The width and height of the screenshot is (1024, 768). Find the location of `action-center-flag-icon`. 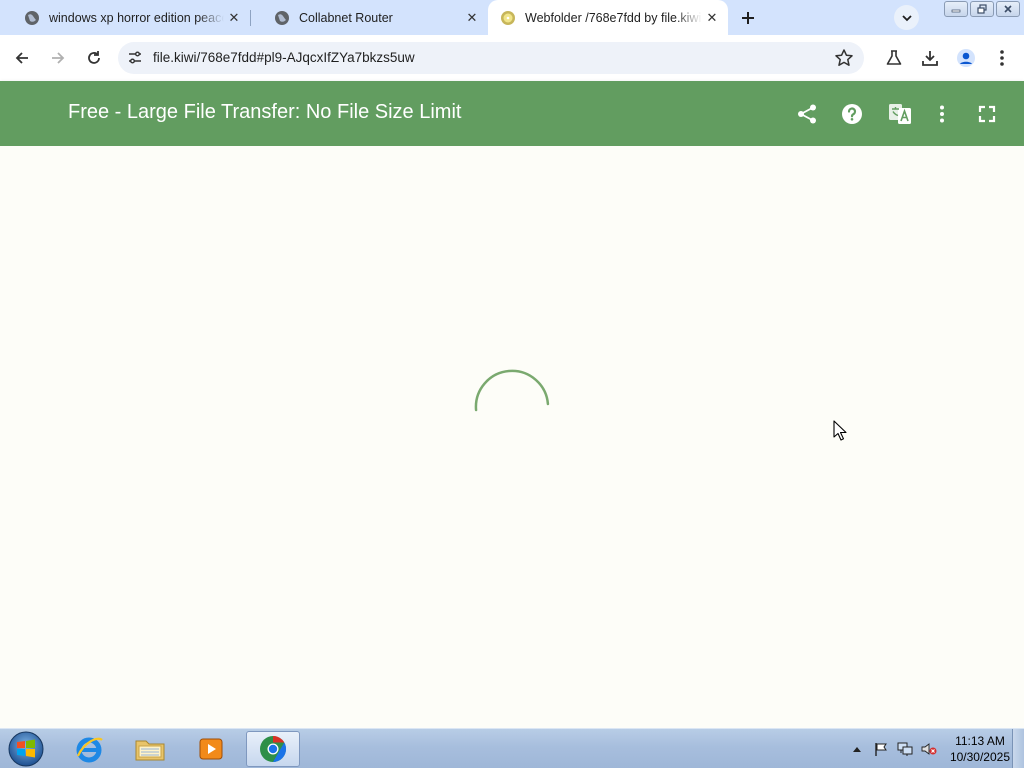

action-center-flag-icon is located at coordinates (881, 749).